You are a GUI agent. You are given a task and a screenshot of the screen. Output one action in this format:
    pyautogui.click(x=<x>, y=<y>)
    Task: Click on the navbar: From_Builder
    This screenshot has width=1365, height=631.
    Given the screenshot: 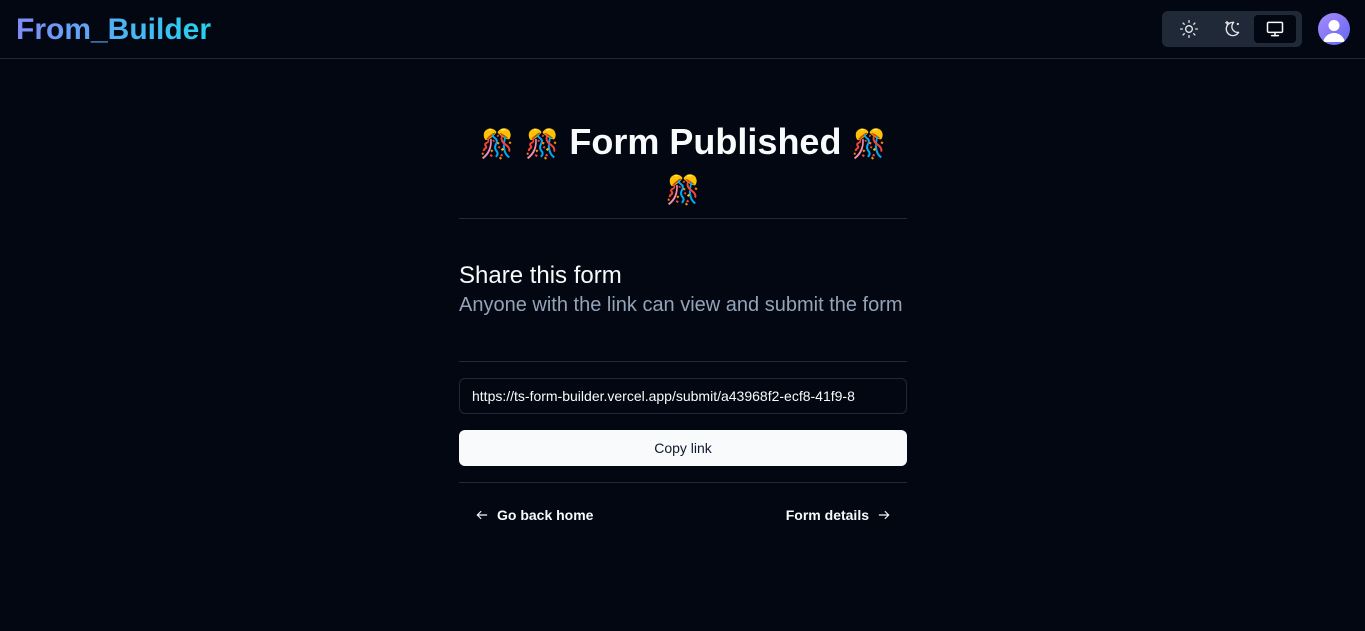 What is the action you would take?
    pyautogui.click(x=682, y=29)
    